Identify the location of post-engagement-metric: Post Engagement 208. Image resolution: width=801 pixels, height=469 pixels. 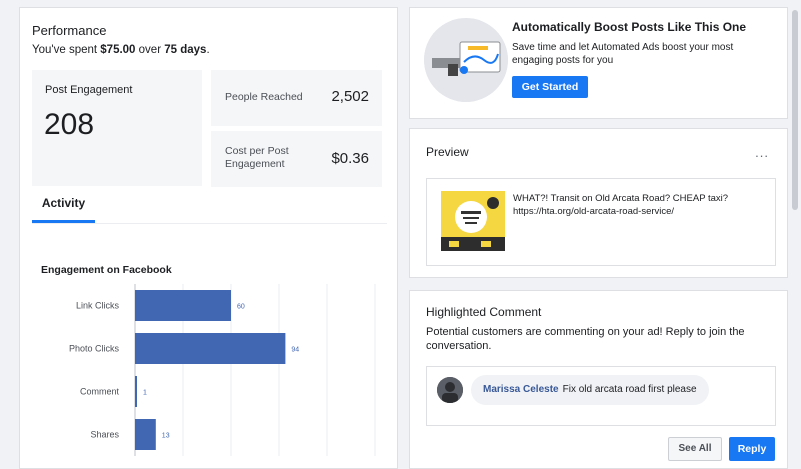
(117, 128).